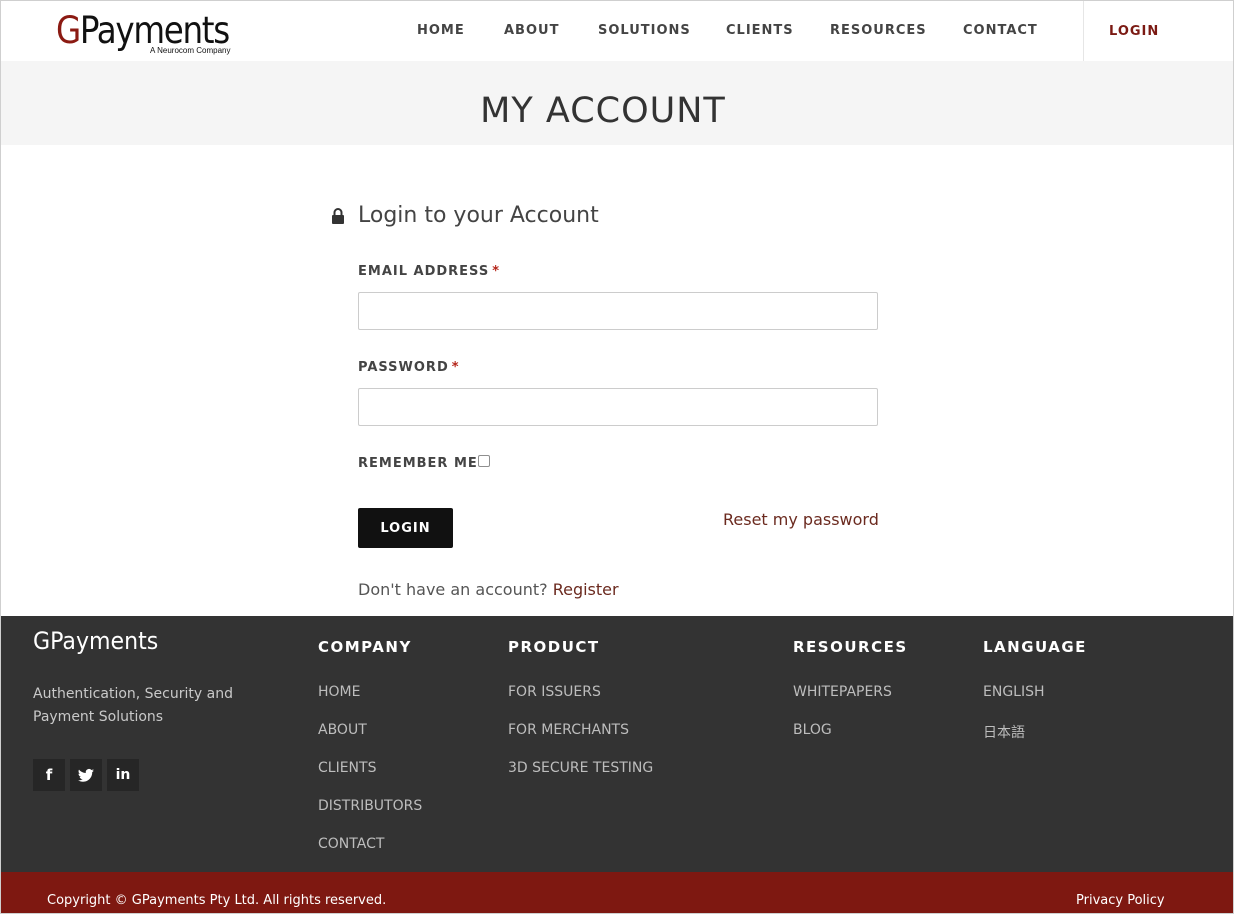 This screenshot has height=914, width=1234. What do you see at coordinates (1134, 31) in the screenshot?
I see `nav-login-link: LOGIN` at bounding box center [1134, 31].